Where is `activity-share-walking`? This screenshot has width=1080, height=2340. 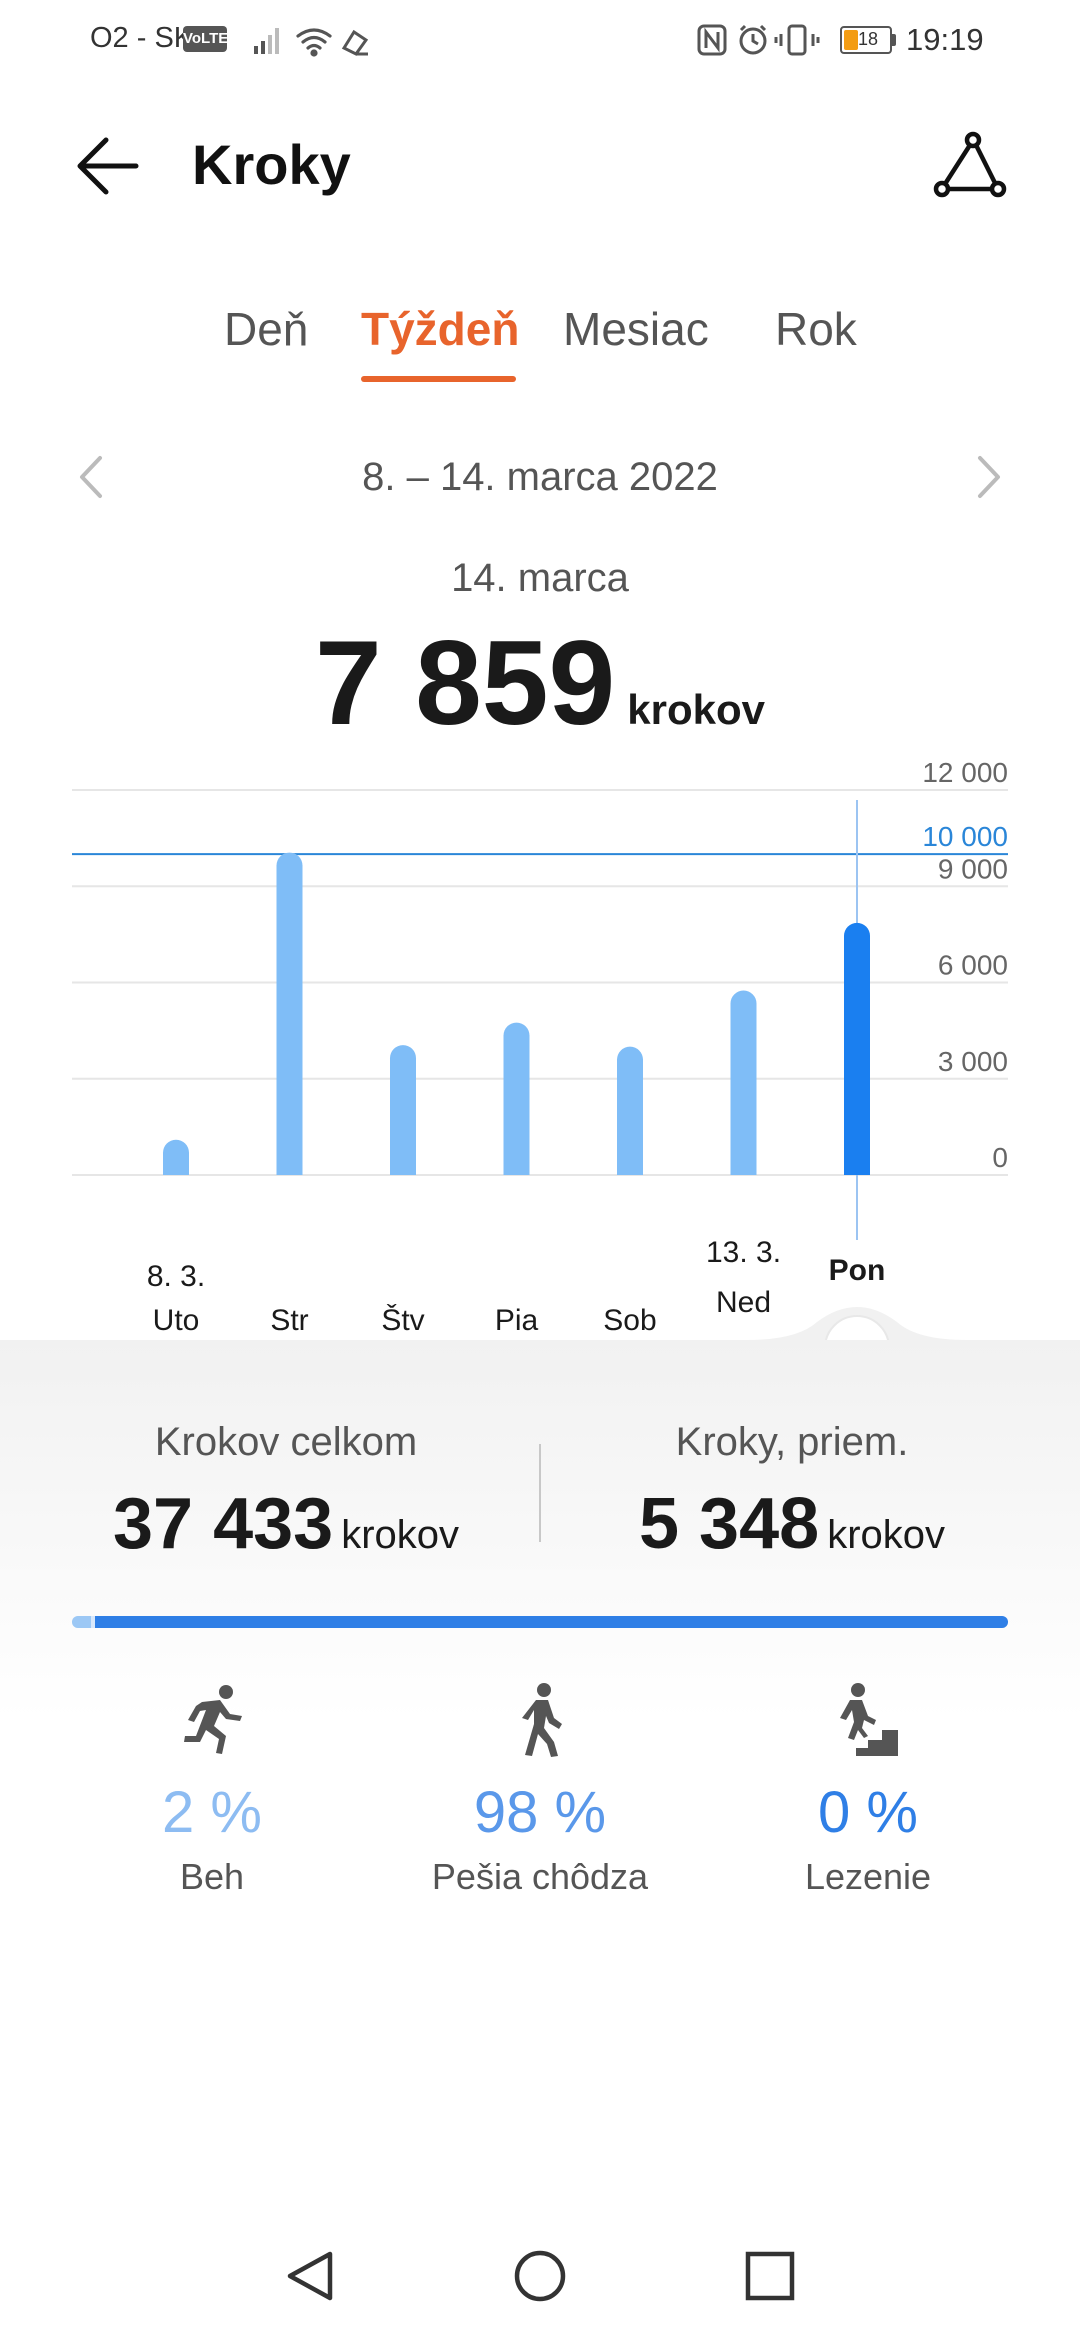
activity-share-walking is located at coordinates (551, 1622).